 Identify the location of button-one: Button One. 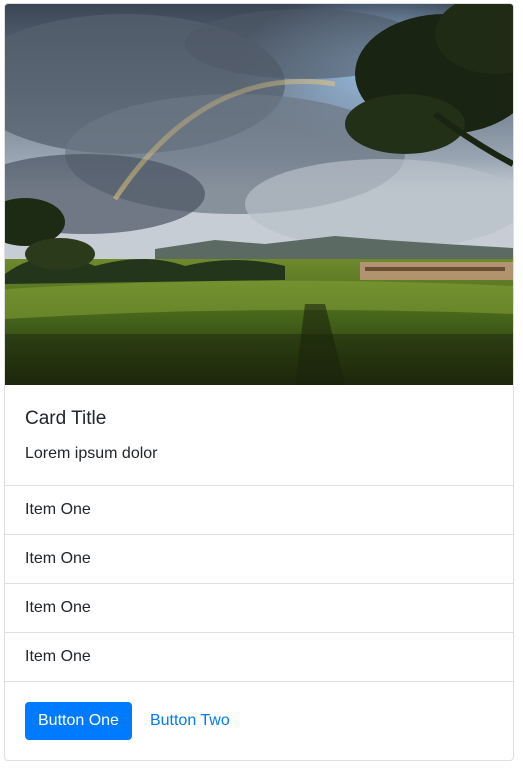
(78, 721).